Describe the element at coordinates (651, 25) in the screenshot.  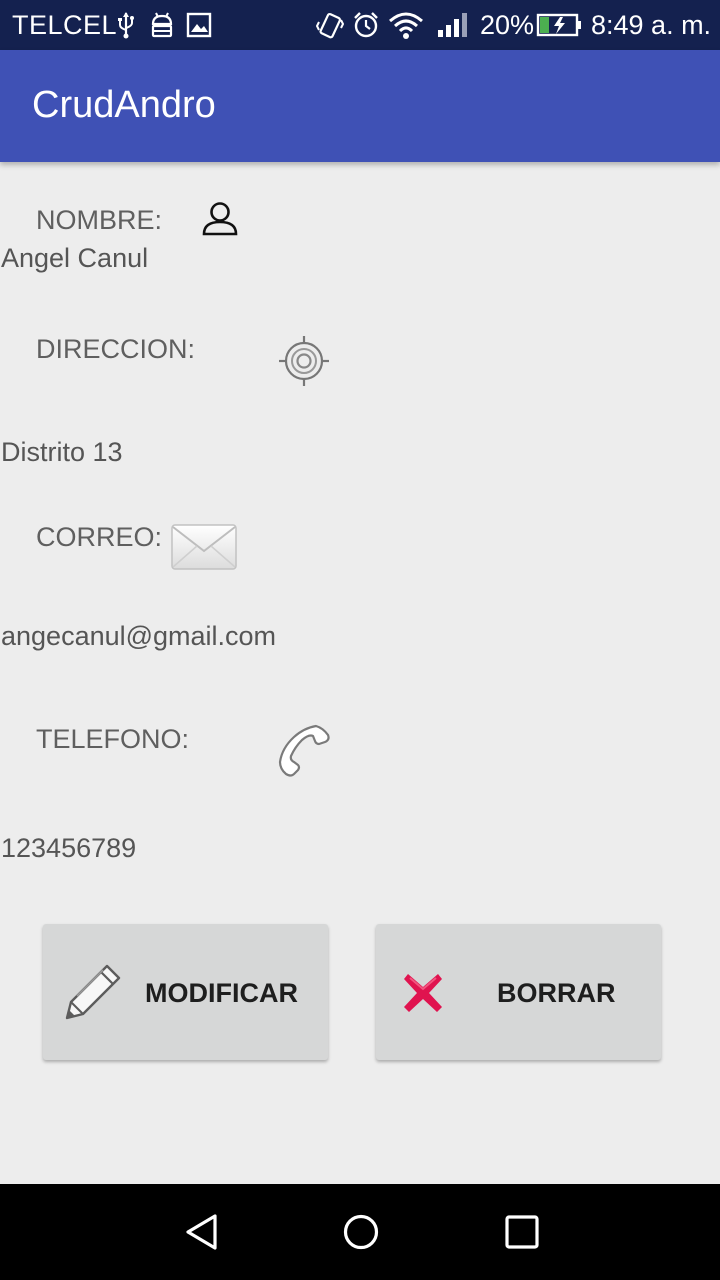
I see `clock: 8:49 a. m.` at that location.